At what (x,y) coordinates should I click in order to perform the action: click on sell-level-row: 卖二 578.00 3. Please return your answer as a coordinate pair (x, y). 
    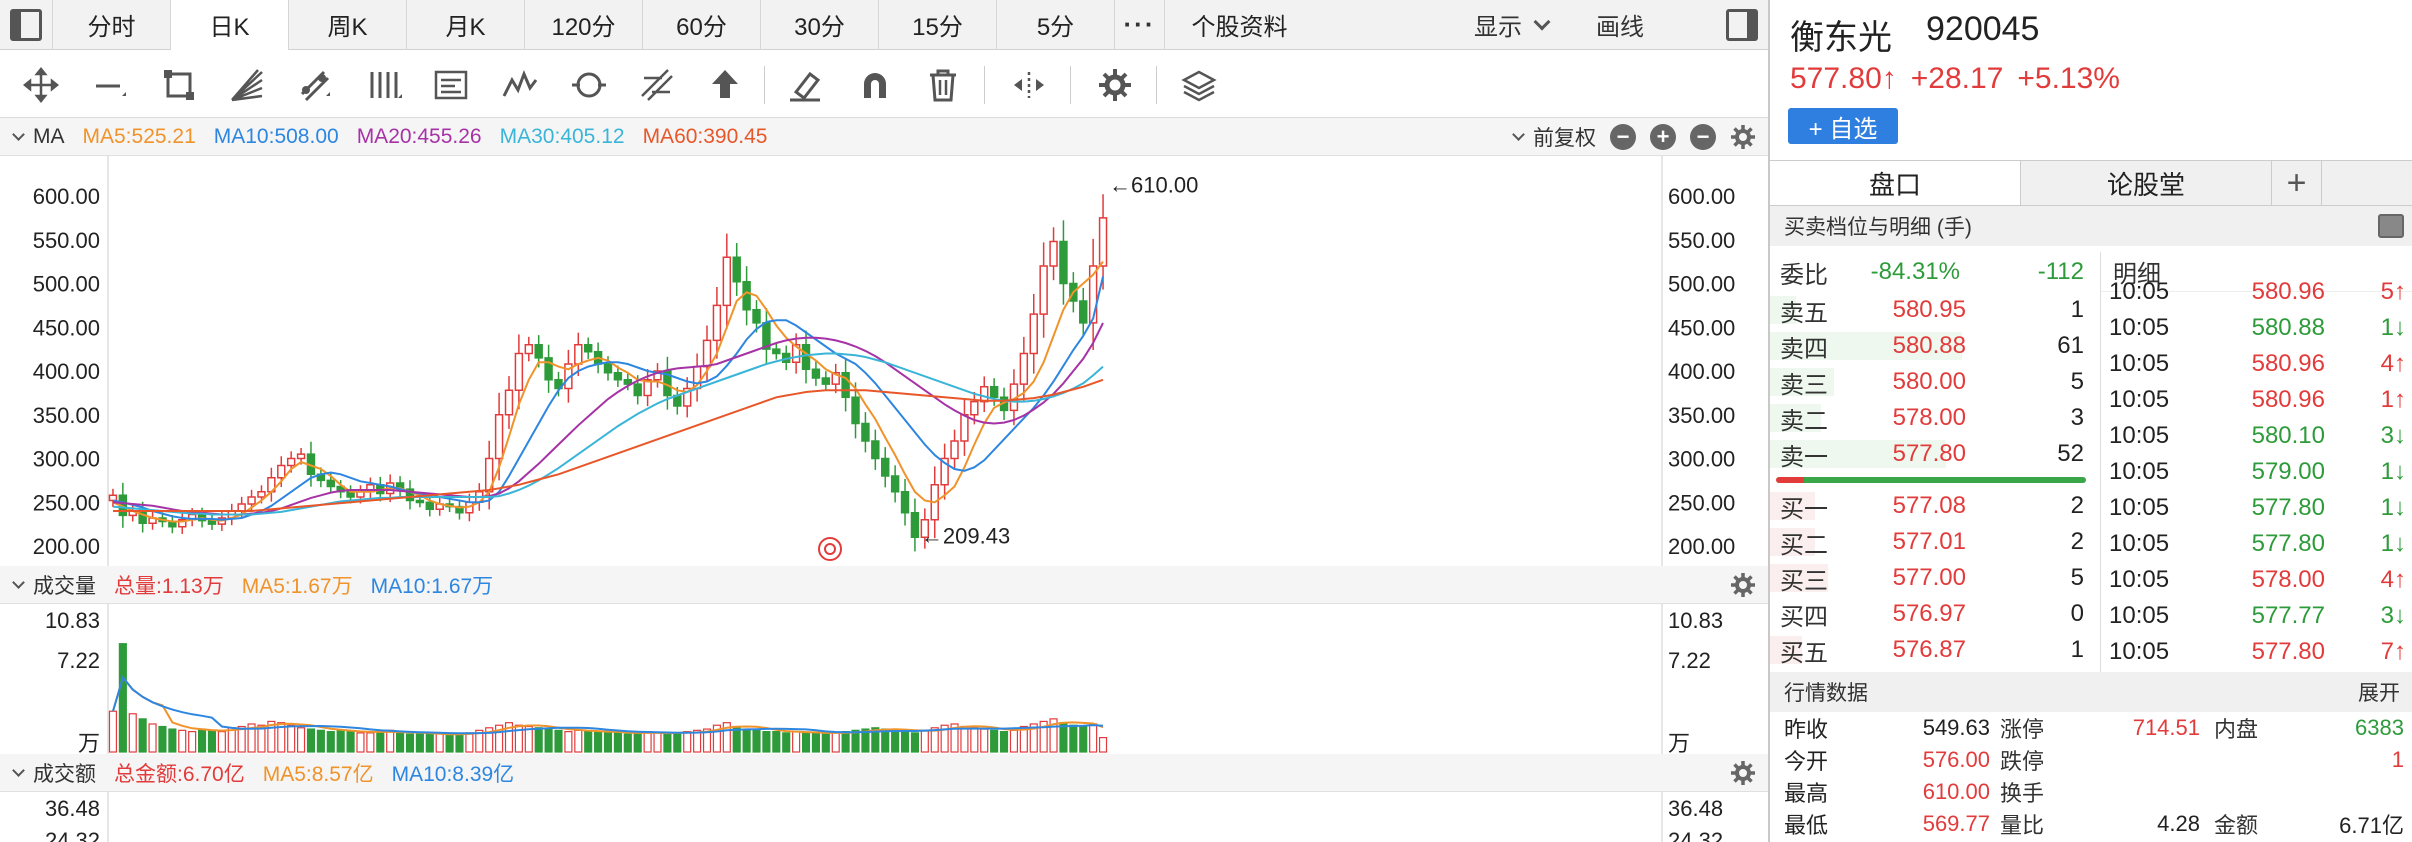
    Looking at the image, I should click on (1931, 418).